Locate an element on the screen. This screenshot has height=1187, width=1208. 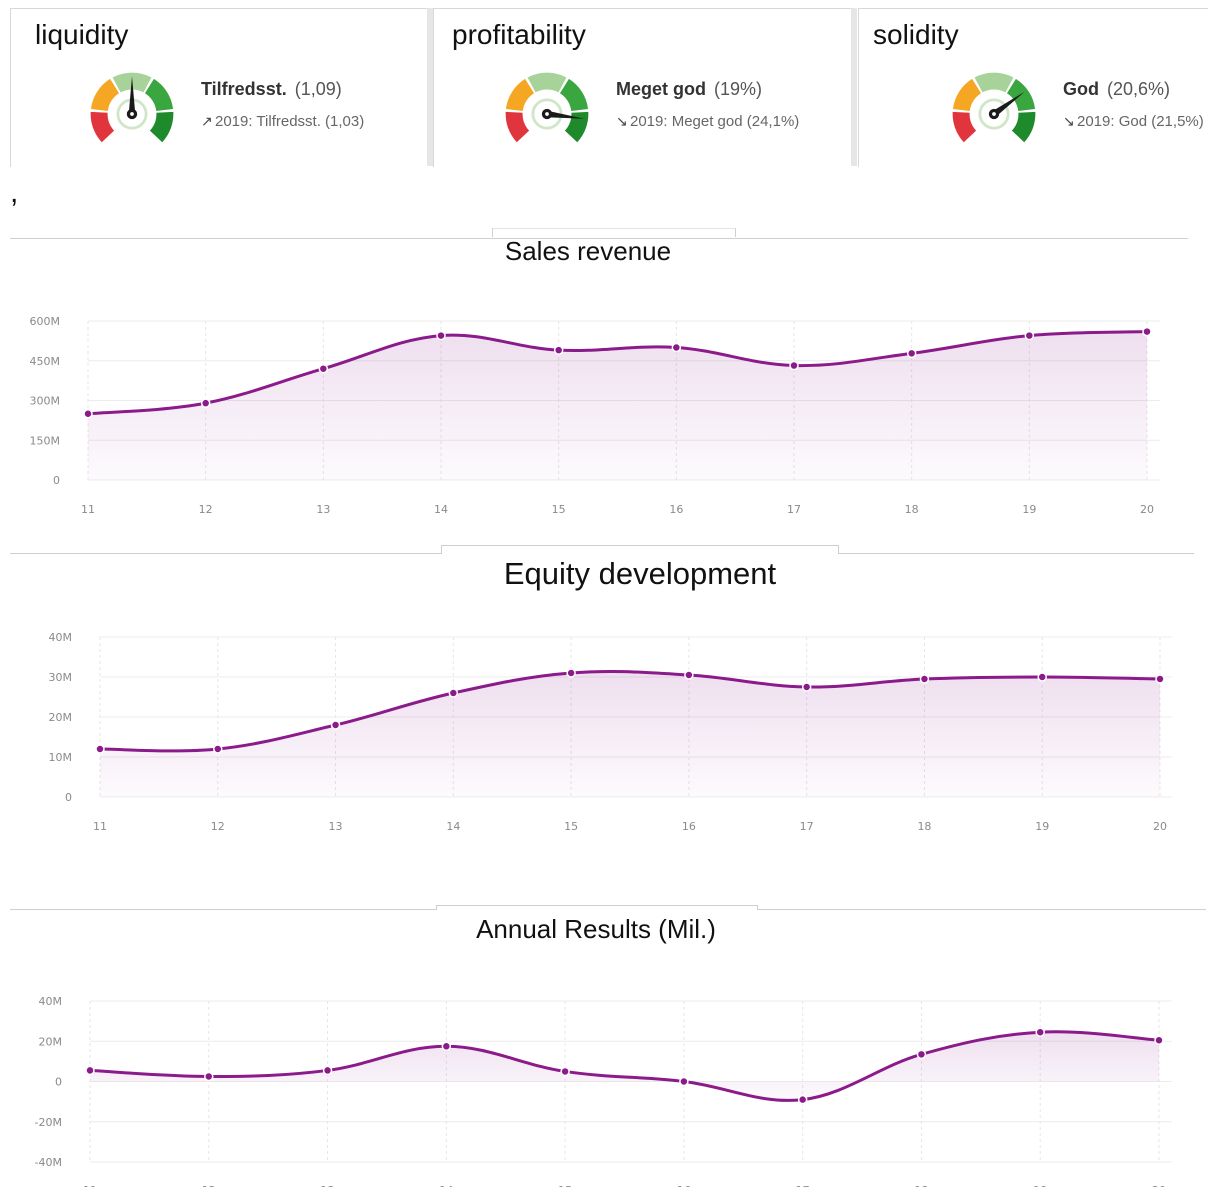
rating-value: (20,6%) is located at coordinates (1139, 89).